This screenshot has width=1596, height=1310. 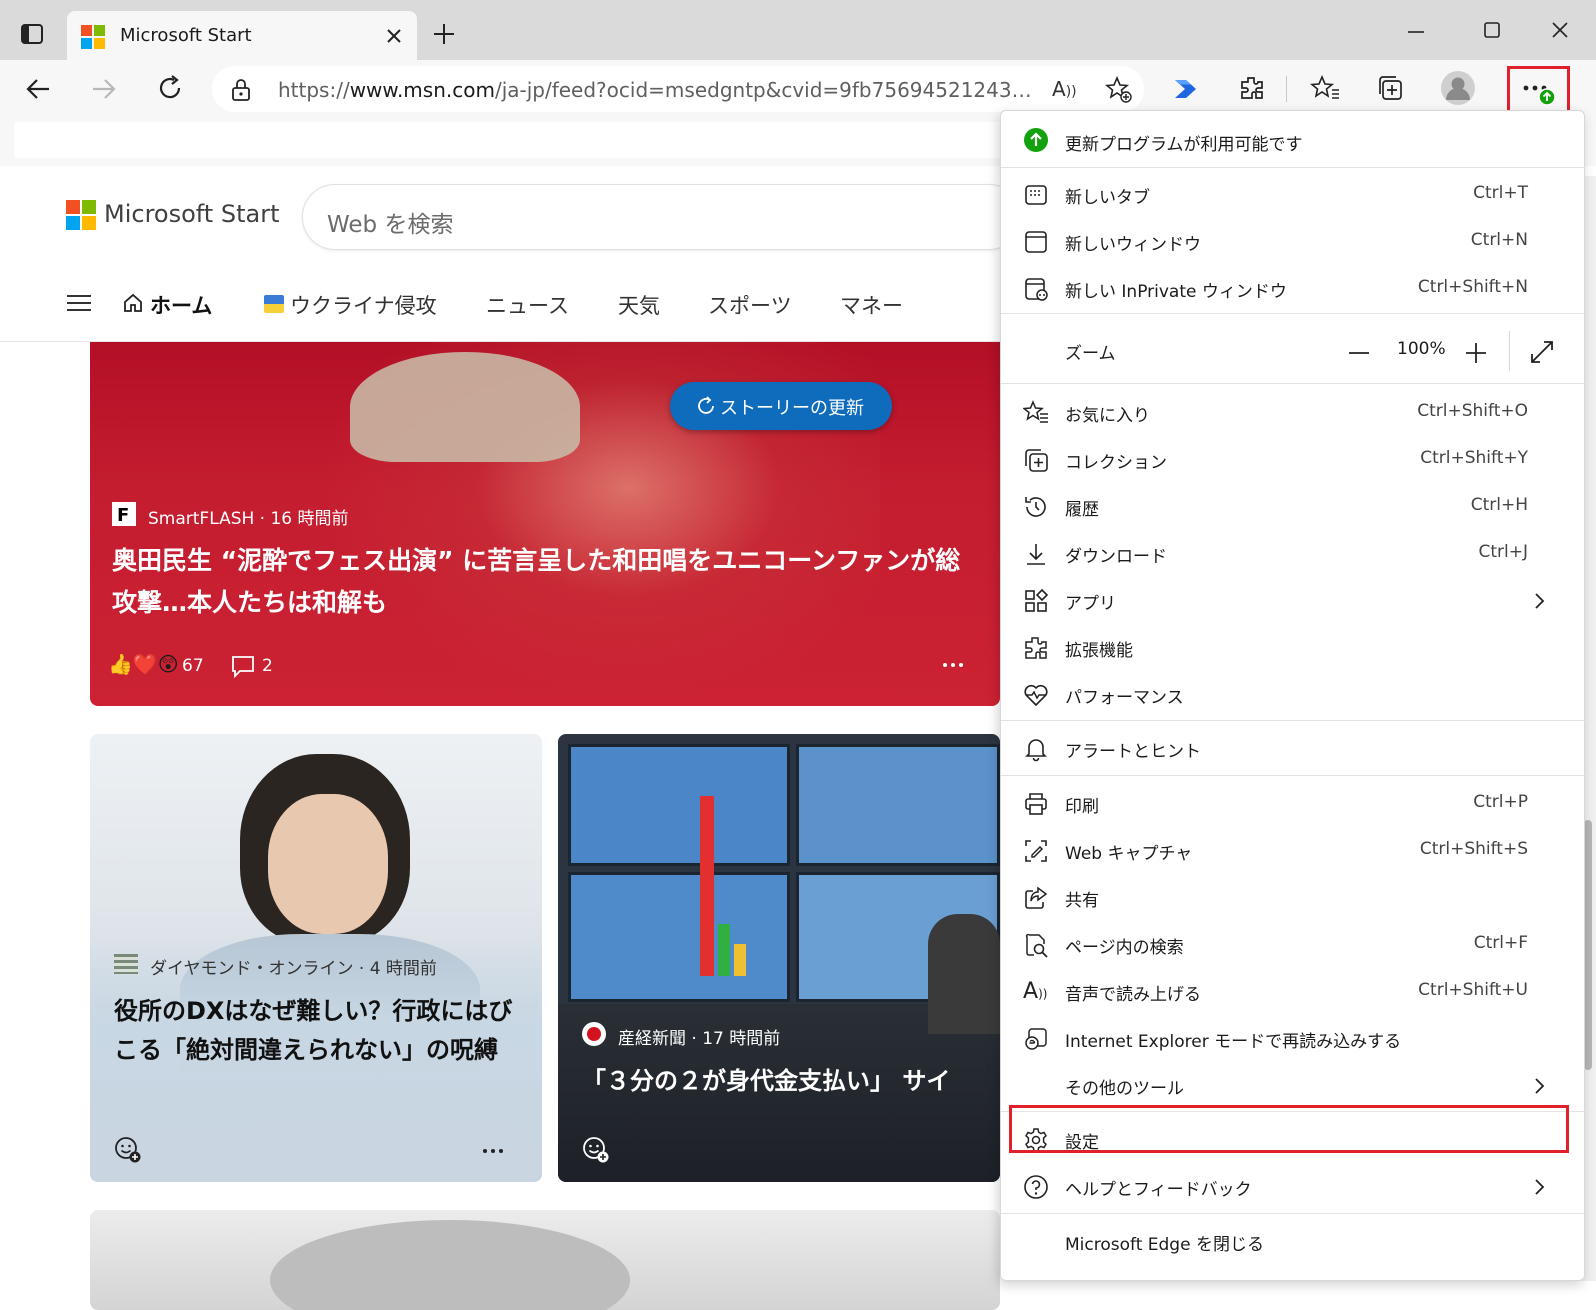 I want to click on highlight-more-button, so click(x=1538, y=91).